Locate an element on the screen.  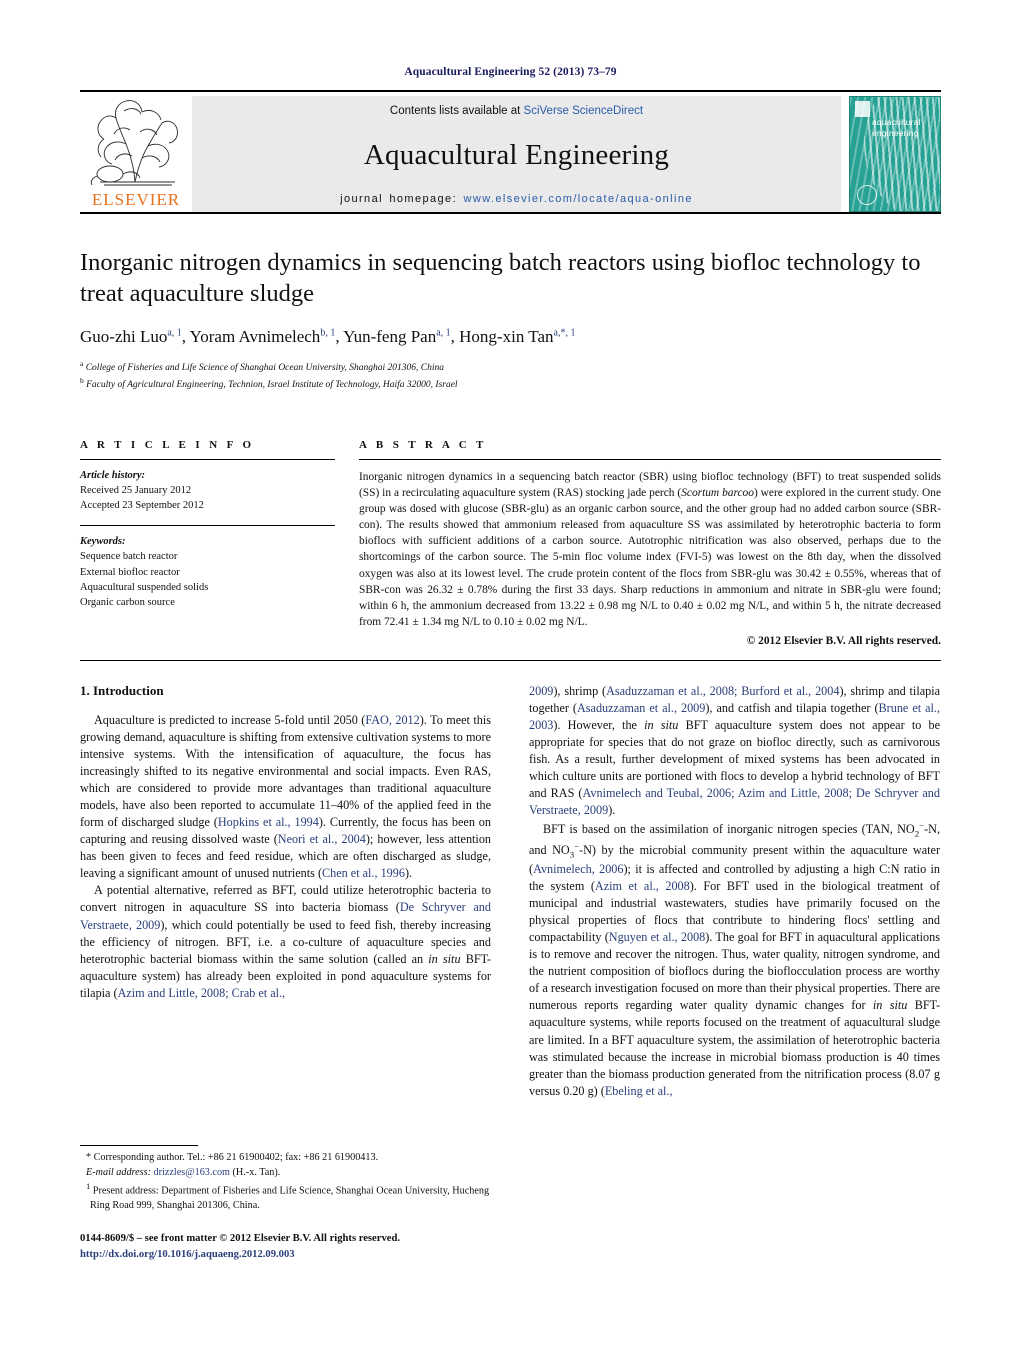
journal-cover-thumbnail: aquacultural engineering is located at coordinates (895, 154).